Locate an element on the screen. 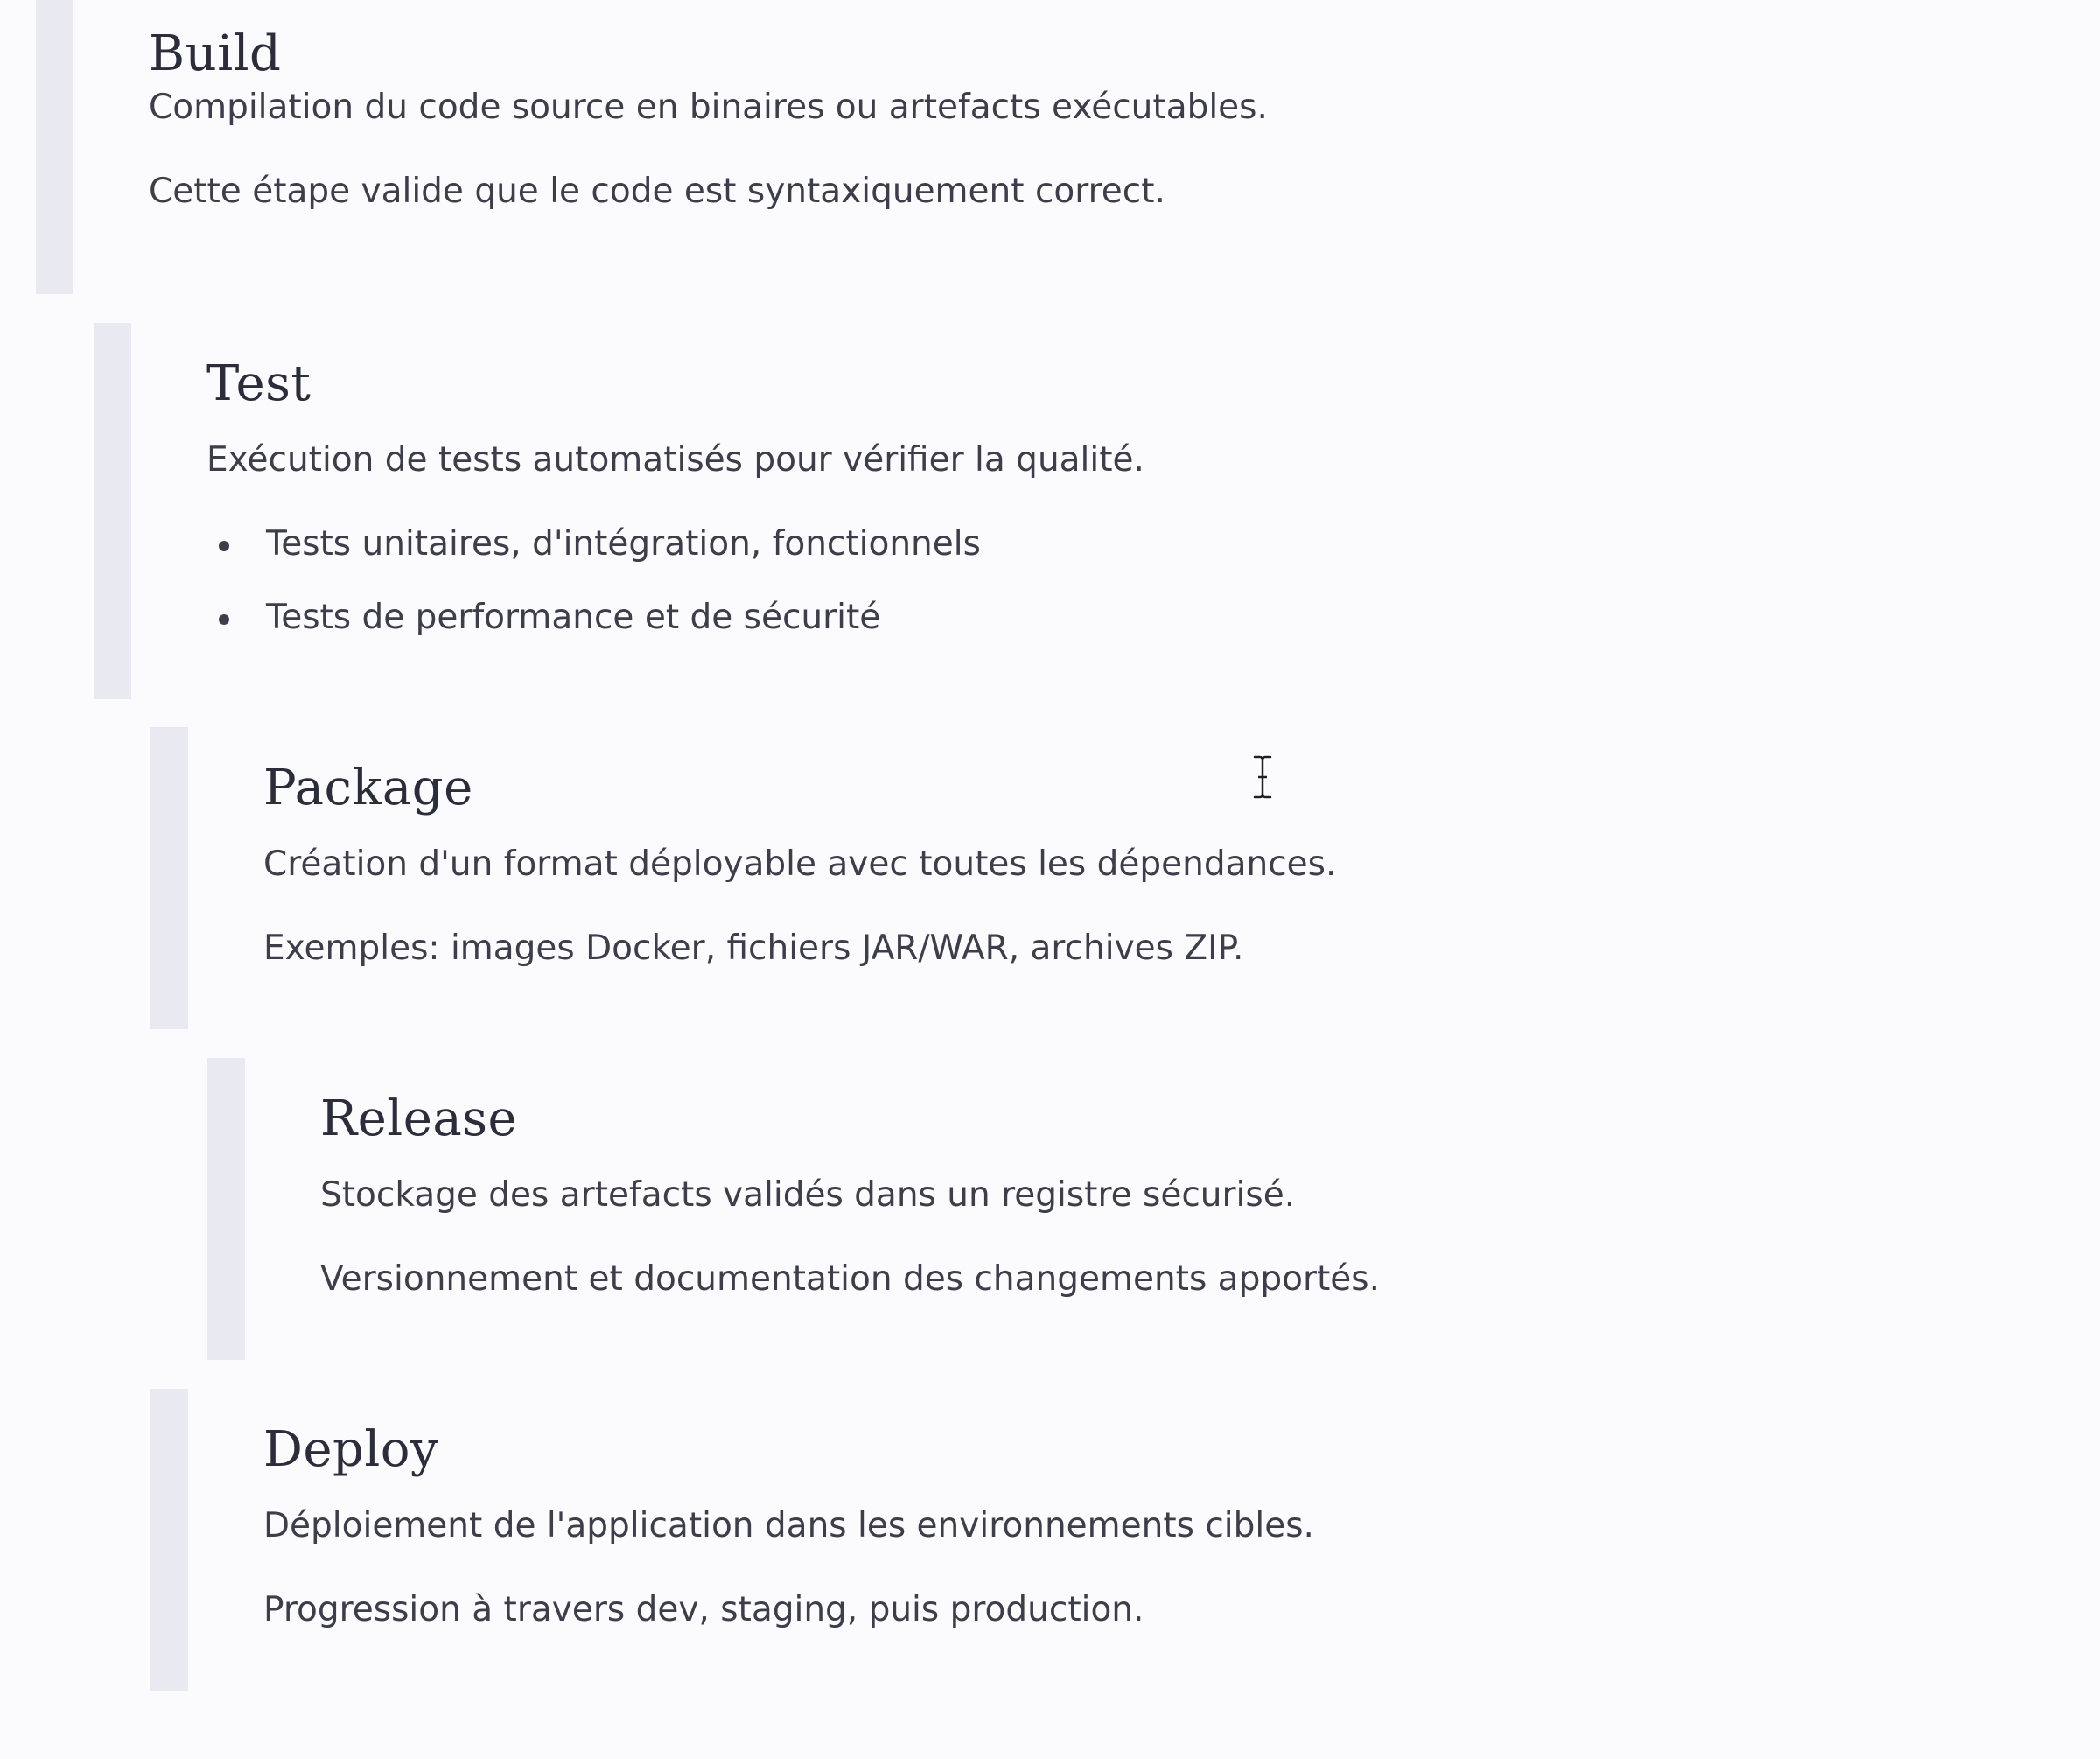 The width and height of the screenshot is (2100, 1759). text-cursor-icon is located at coordinates (1262, 777).